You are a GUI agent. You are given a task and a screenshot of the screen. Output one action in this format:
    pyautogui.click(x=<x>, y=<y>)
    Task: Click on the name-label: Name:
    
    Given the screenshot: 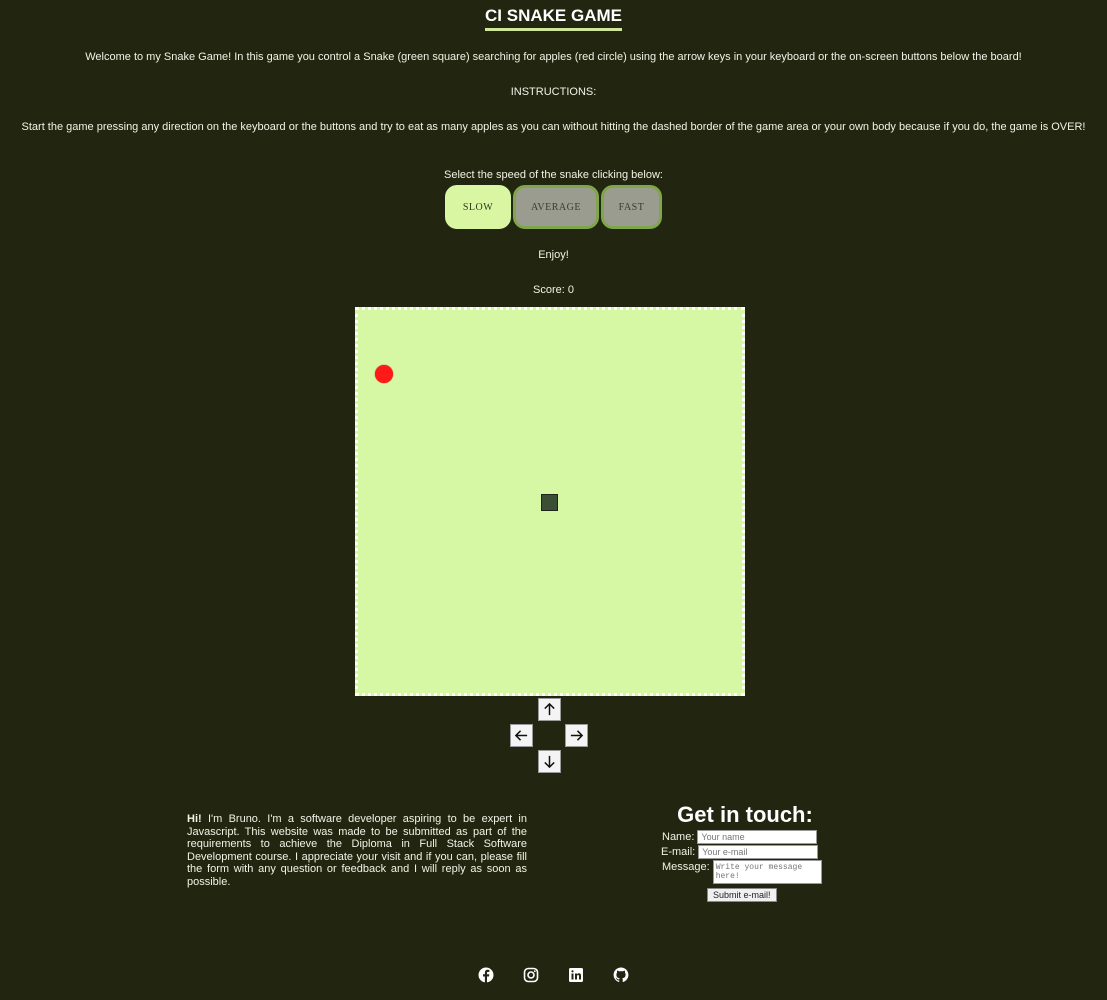 What is the action you would take?
    pyautogui.click(x=678, y=837)
    